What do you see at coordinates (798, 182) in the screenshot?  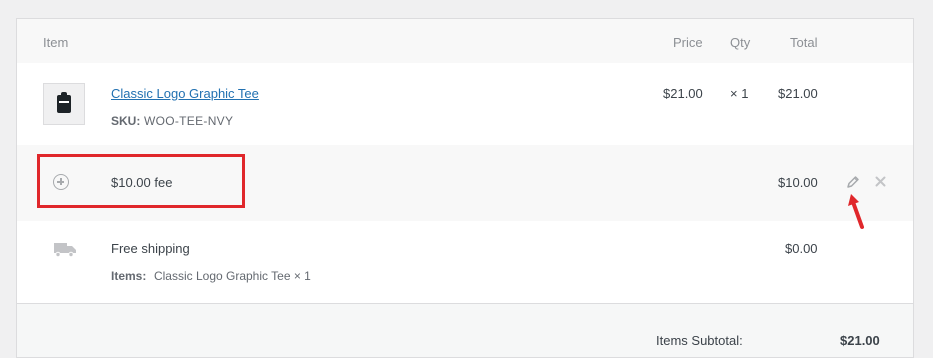 I see `fee-total: $10.00` at bounding box center [798, 182].